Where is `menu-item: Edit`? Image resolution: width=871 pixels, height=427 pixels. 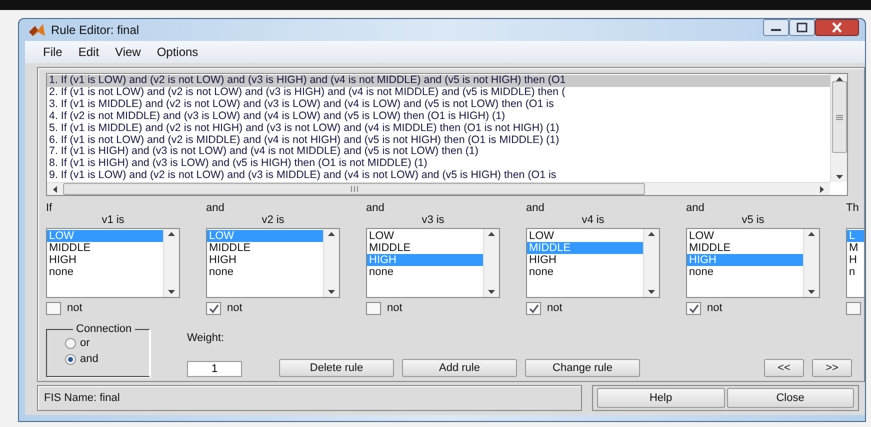
menu-item: Edit is located at coordinates (89, 52).